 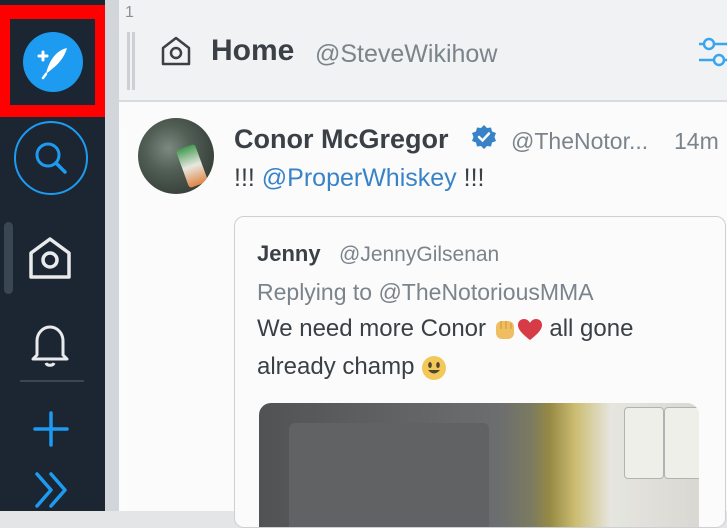 What do you see at coordinates (339, 366) in the screenshot?
I see `quoted-text-line2-text: already champ` at bounding box center [339, 366].